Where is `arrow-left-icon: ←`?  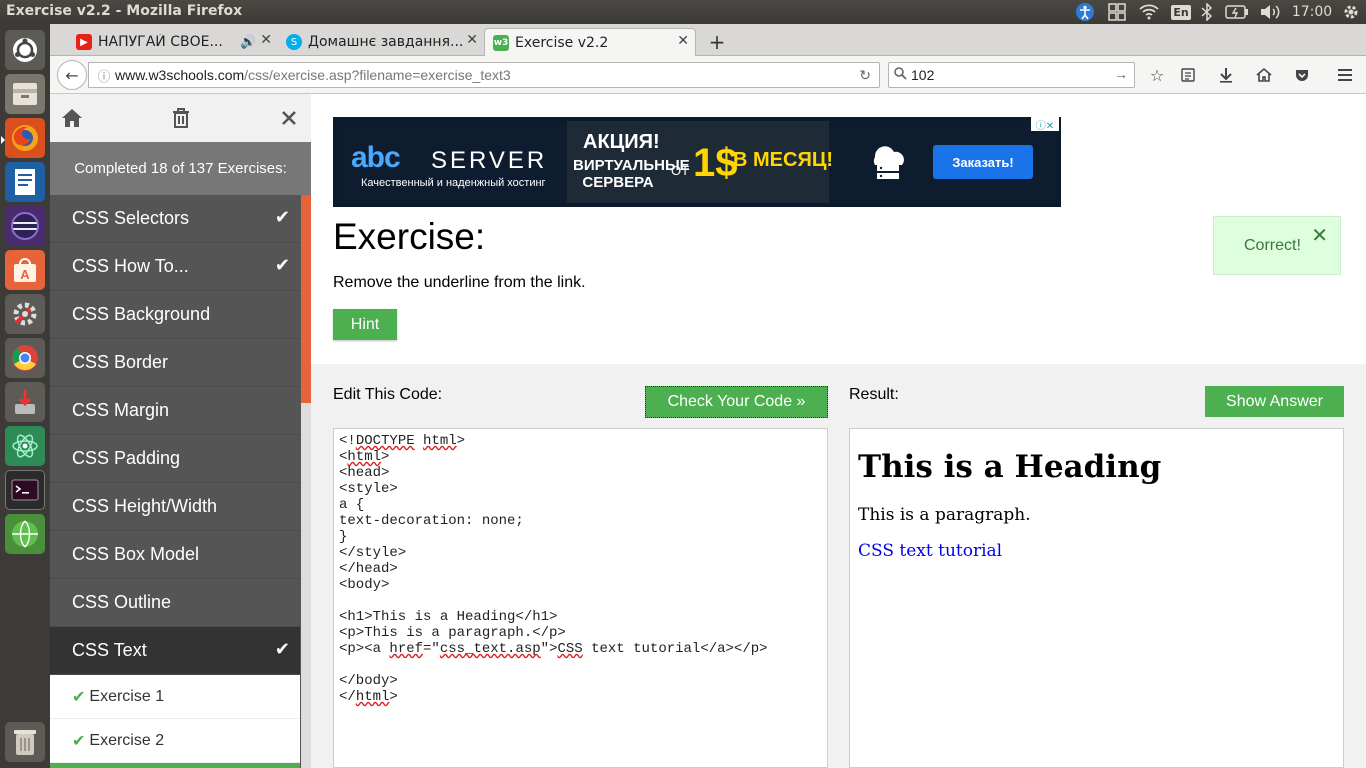 arrow-left-icon: ← is located at coordinates (72, 75).